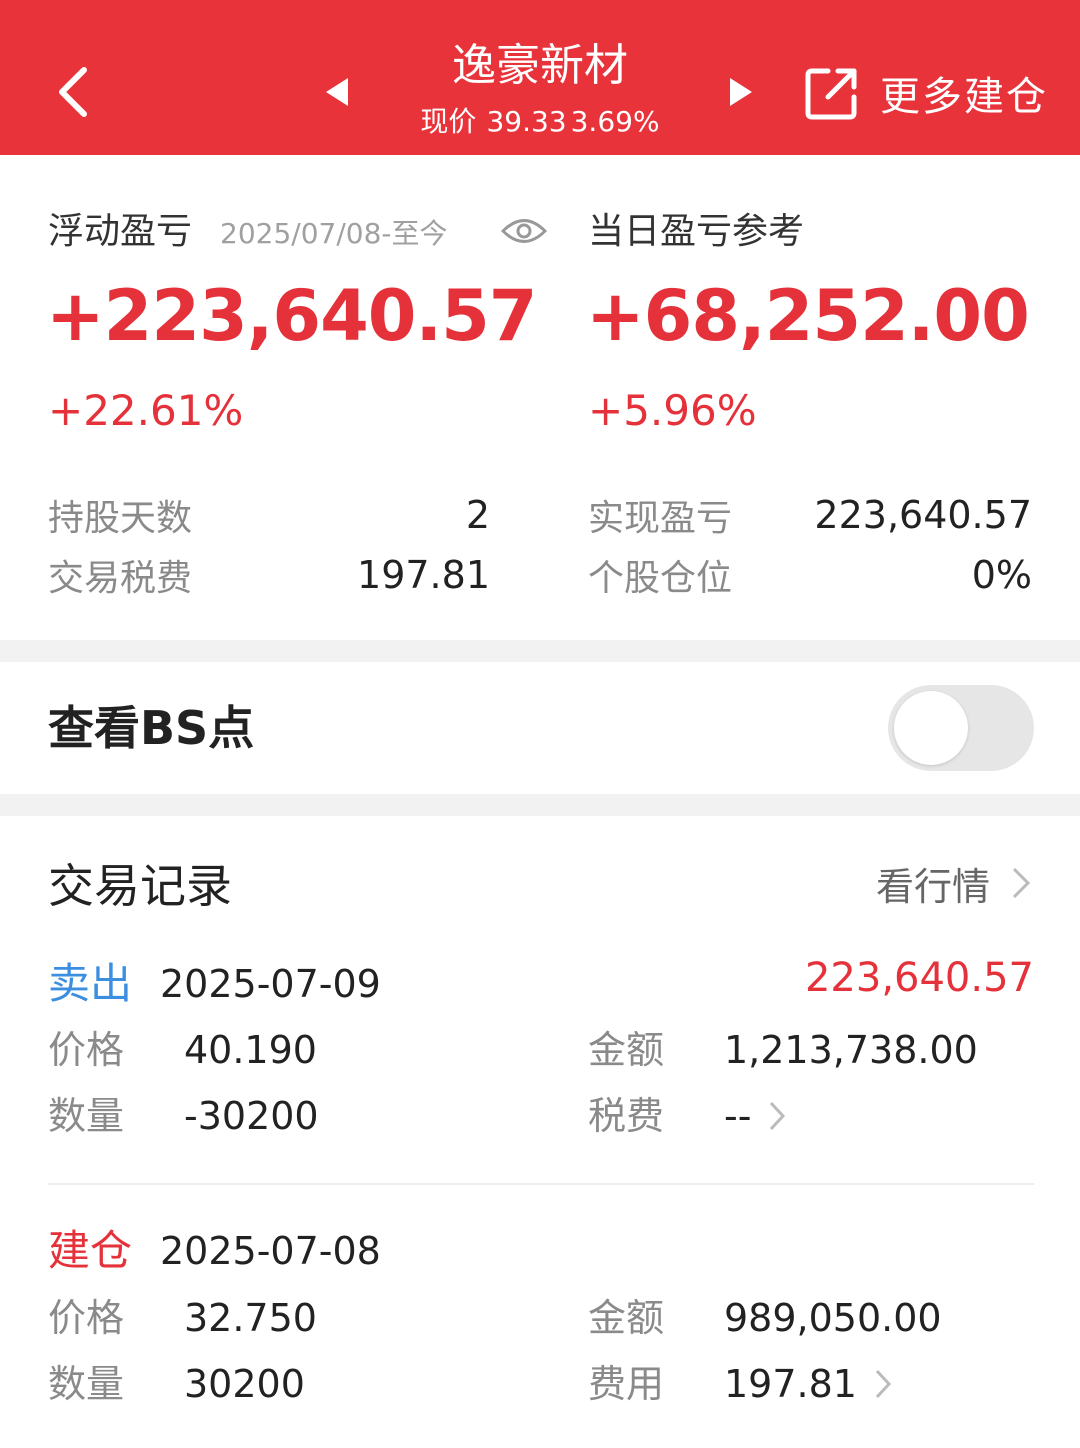 This screenshot has height=1448, width=1080. I want to click on next-stock-icon, so click(741, 92).